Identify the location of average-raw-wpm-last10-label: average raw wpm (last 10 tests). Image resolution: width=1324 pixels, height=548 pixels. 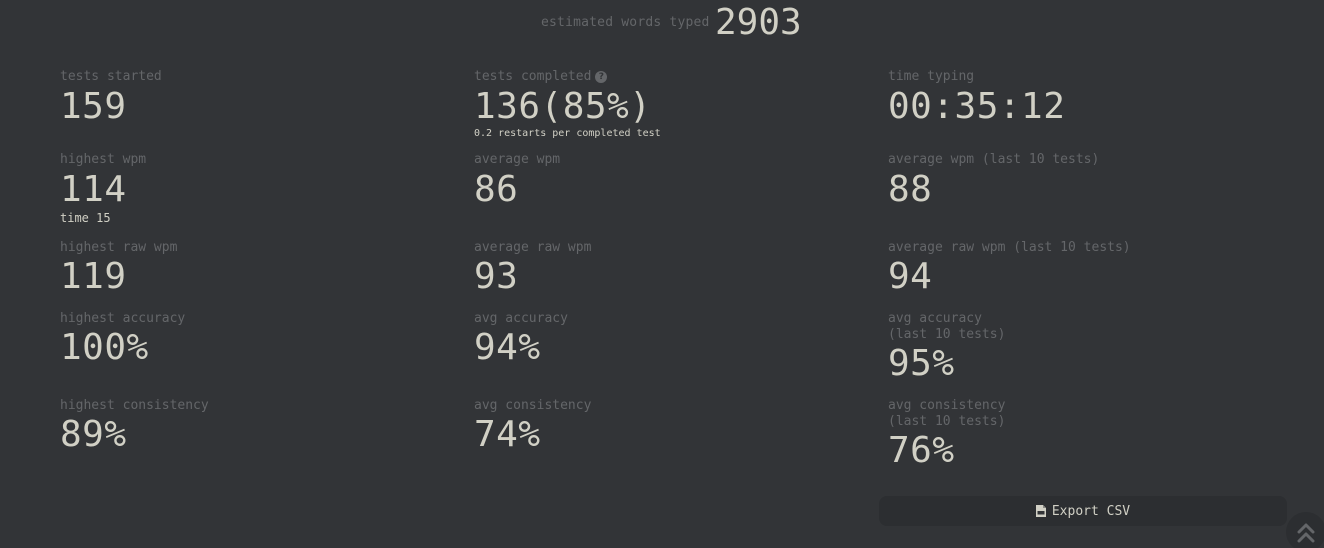
(1009, 247).